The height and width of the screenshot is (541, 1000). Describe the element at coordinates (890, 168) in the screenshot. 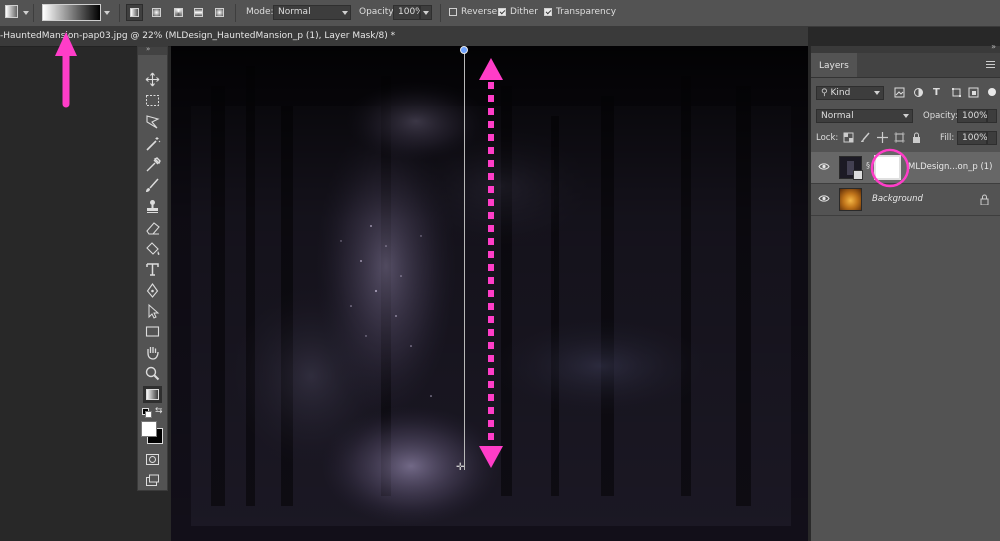

I see `annotation-circle-mask` at that location.